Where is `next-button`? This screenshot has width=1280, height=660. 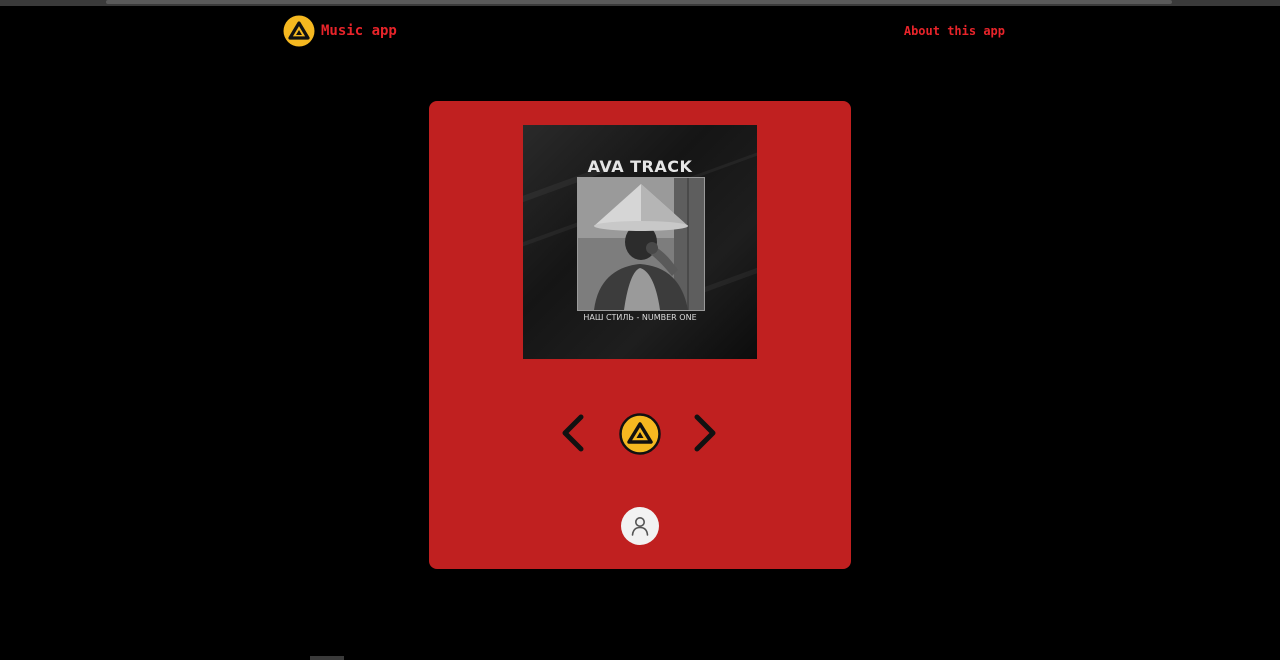
next-button is located at coordinates (705, 435).